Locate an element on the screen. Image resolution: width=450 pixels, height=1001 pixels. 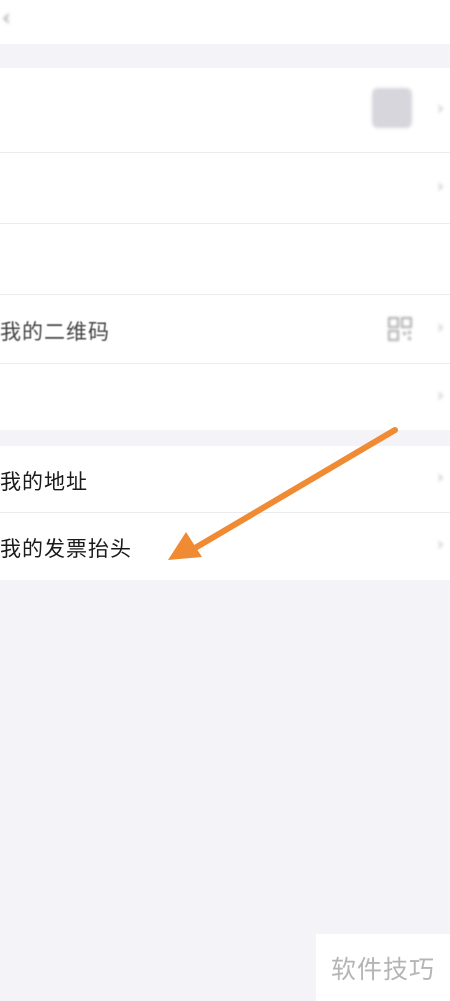
avatar-row: › is located at coordinates (225, 110).